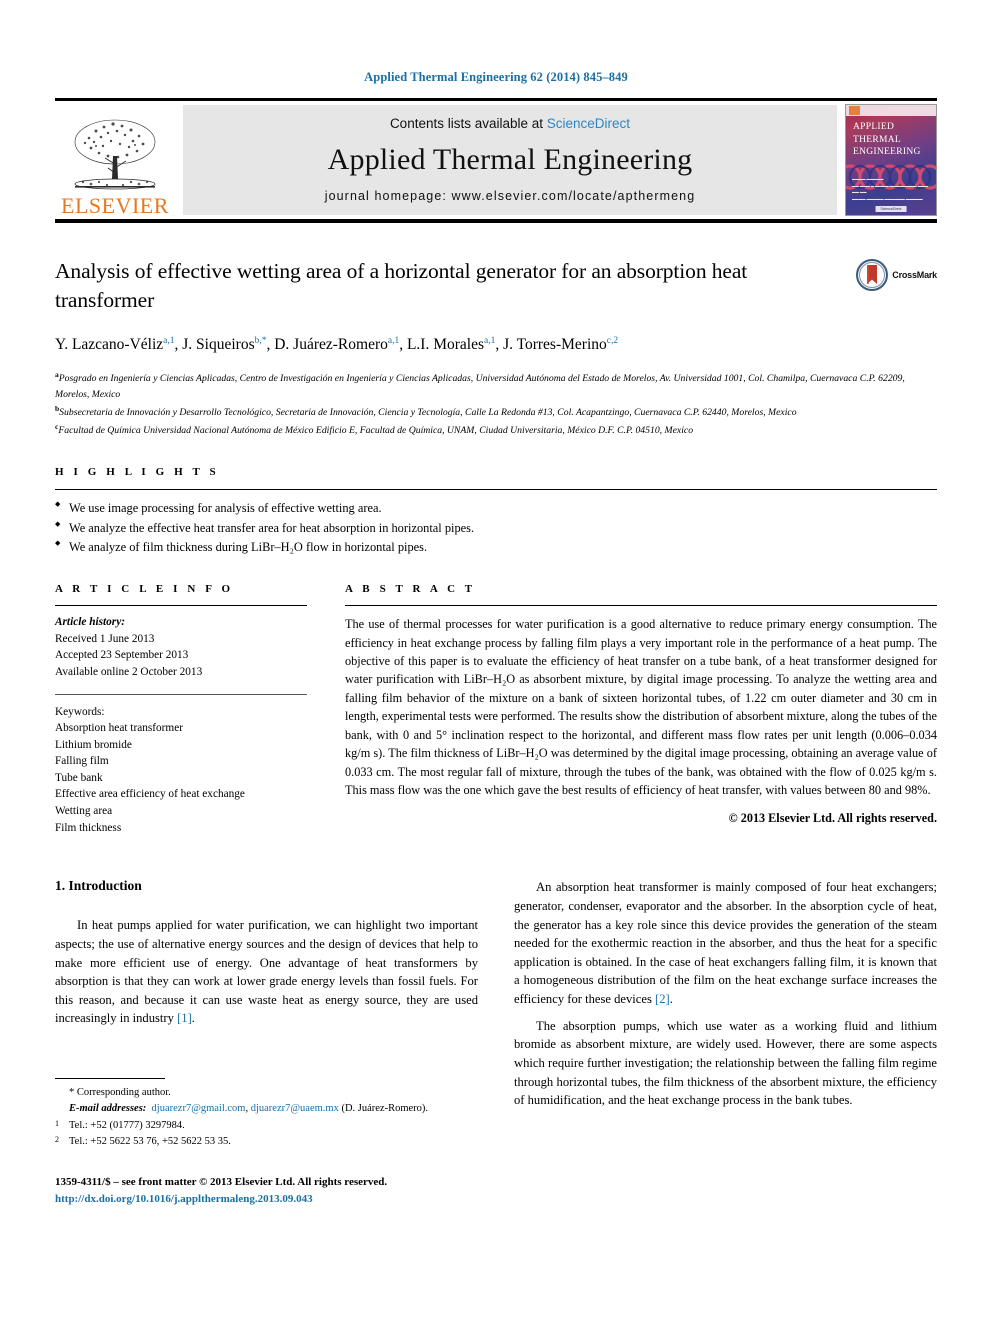 This screenshot has height=1323, width=992. I want to click on elsevier-wordmark: ELSEVIER, so click(115, 205).